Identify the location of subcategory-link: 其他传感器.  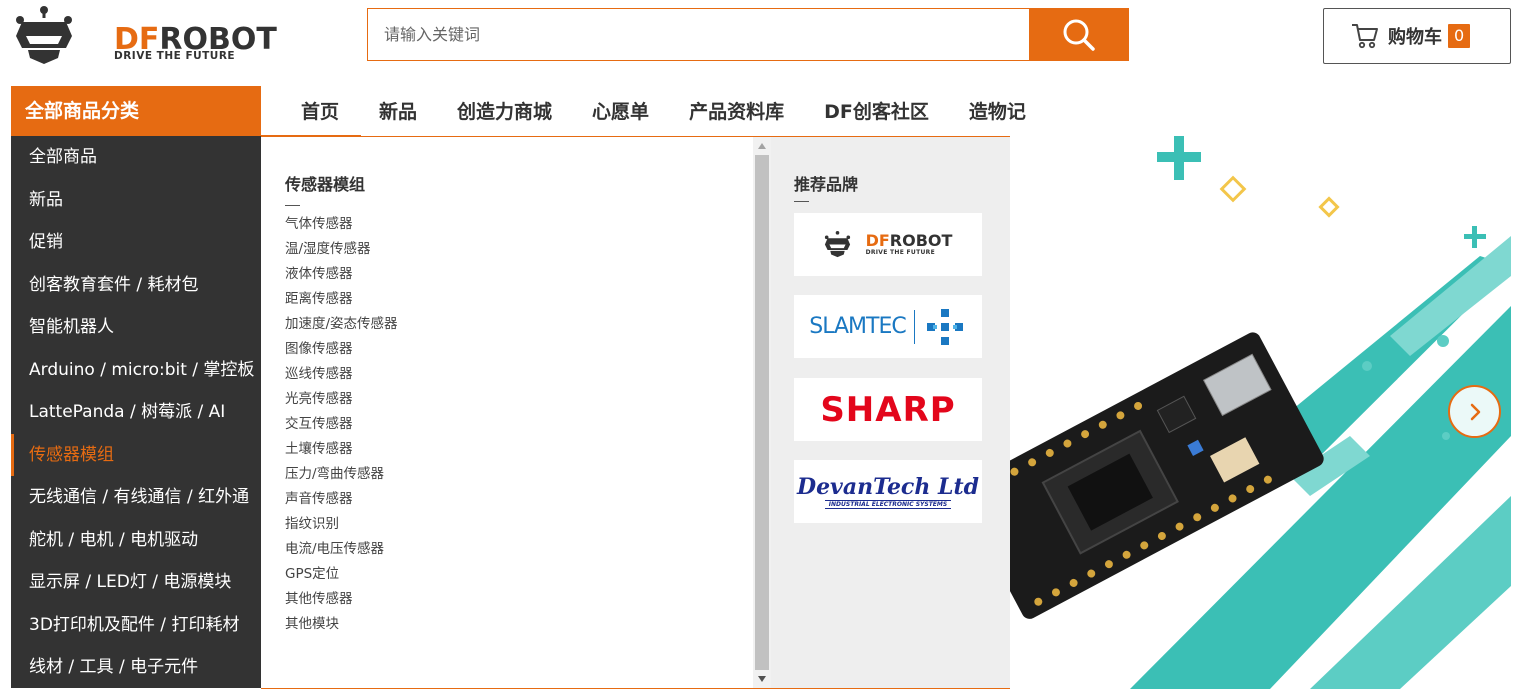
(515, 599).